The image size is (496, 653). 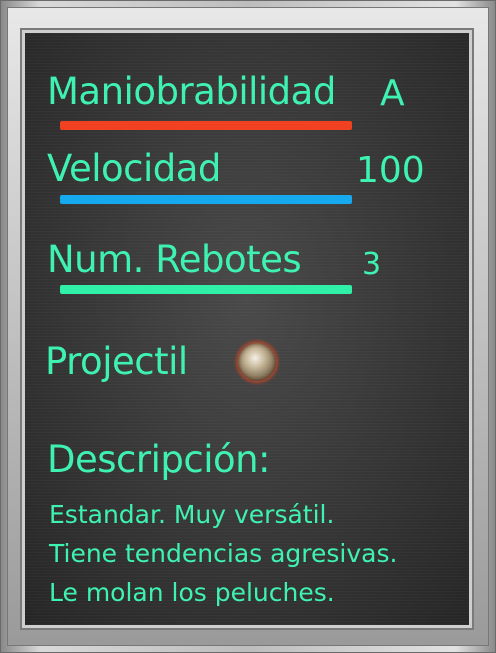 What do you see at coordinates (392, 93) in the screenshot?
I see `stat-maniobrabilidad-value: A` at bounding box center [392, 93].